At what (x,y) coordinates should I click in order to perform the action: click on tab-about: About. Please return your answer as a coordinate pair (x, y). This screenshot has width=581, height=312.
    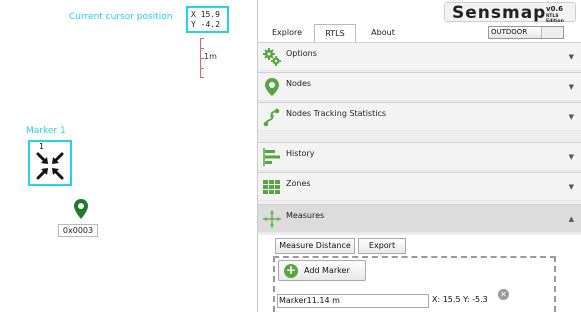
    Looking at the image, I should click on (383, 33).